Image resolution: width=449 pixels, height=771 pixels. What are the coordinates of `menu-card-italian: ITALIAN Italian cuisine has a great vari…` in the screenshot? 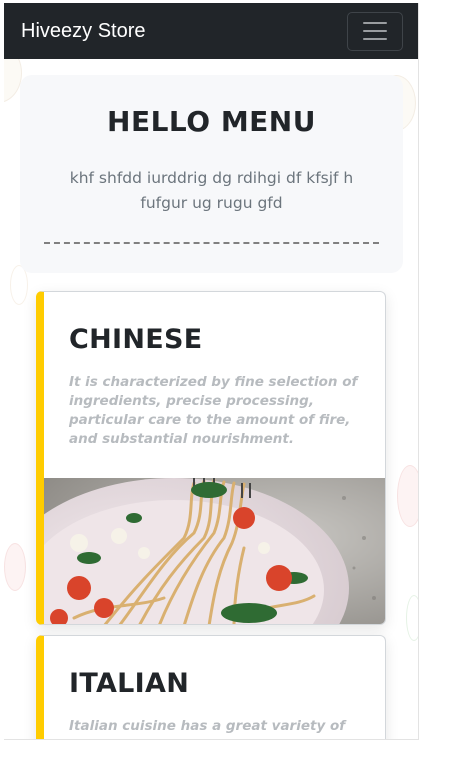 It's located at (211, 687).